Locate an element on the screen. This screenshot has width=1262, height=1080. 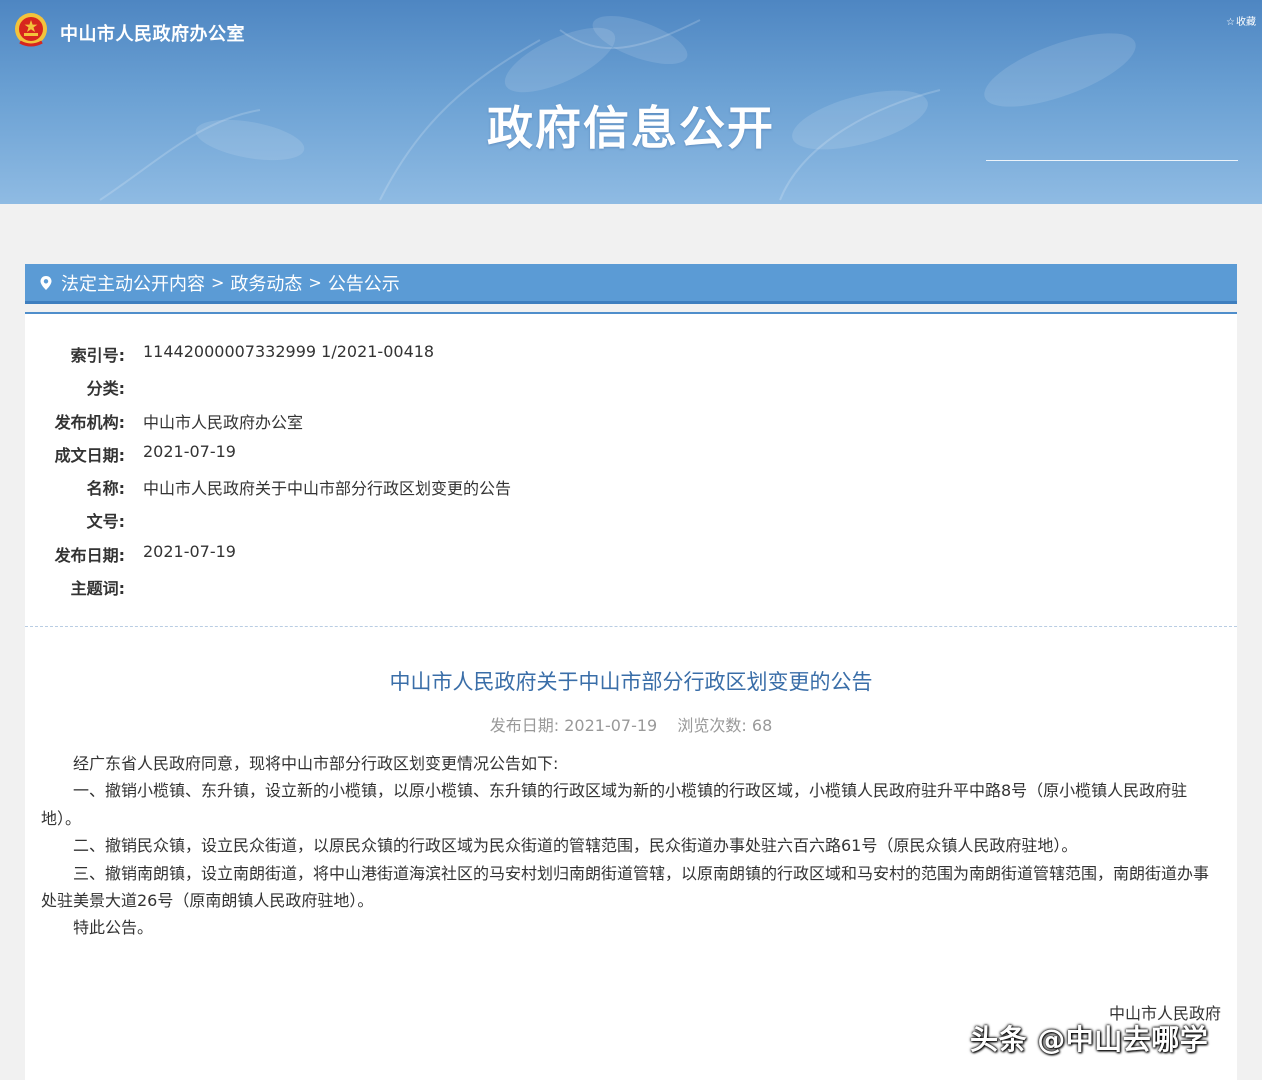
meta-value: 中山市人民政府关于中山市部分行政区划变更的公告 is located at coordinates (327, 489).